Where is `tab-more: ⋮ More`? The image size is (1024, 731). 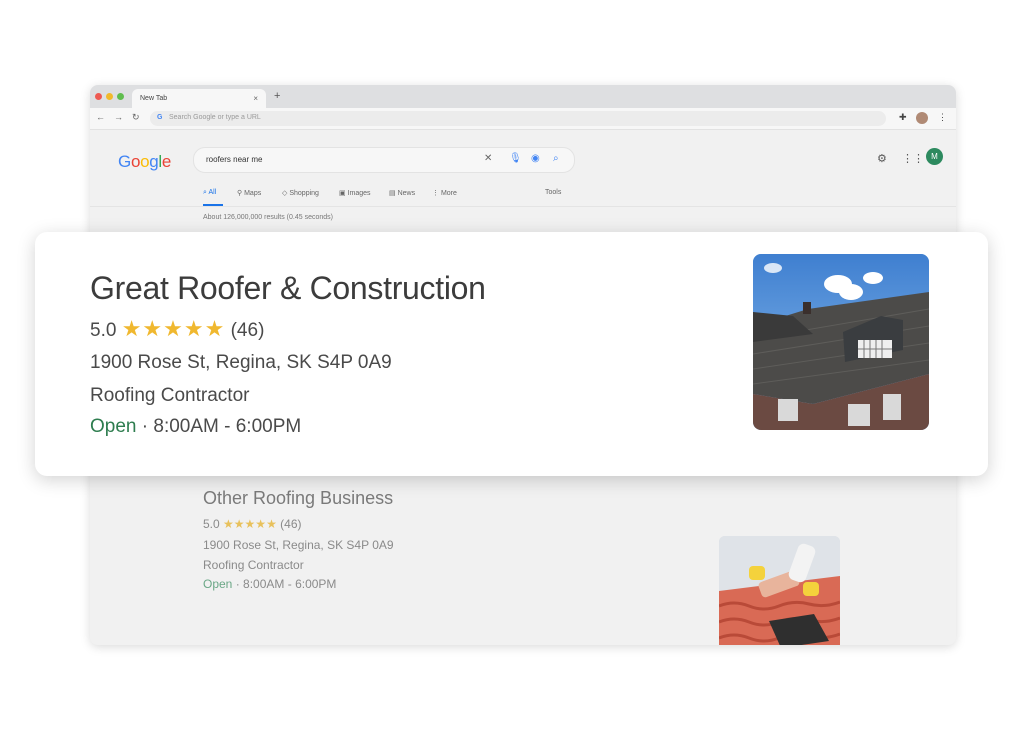 tab-more: ⋮ More is located at coordinates (444, 193).